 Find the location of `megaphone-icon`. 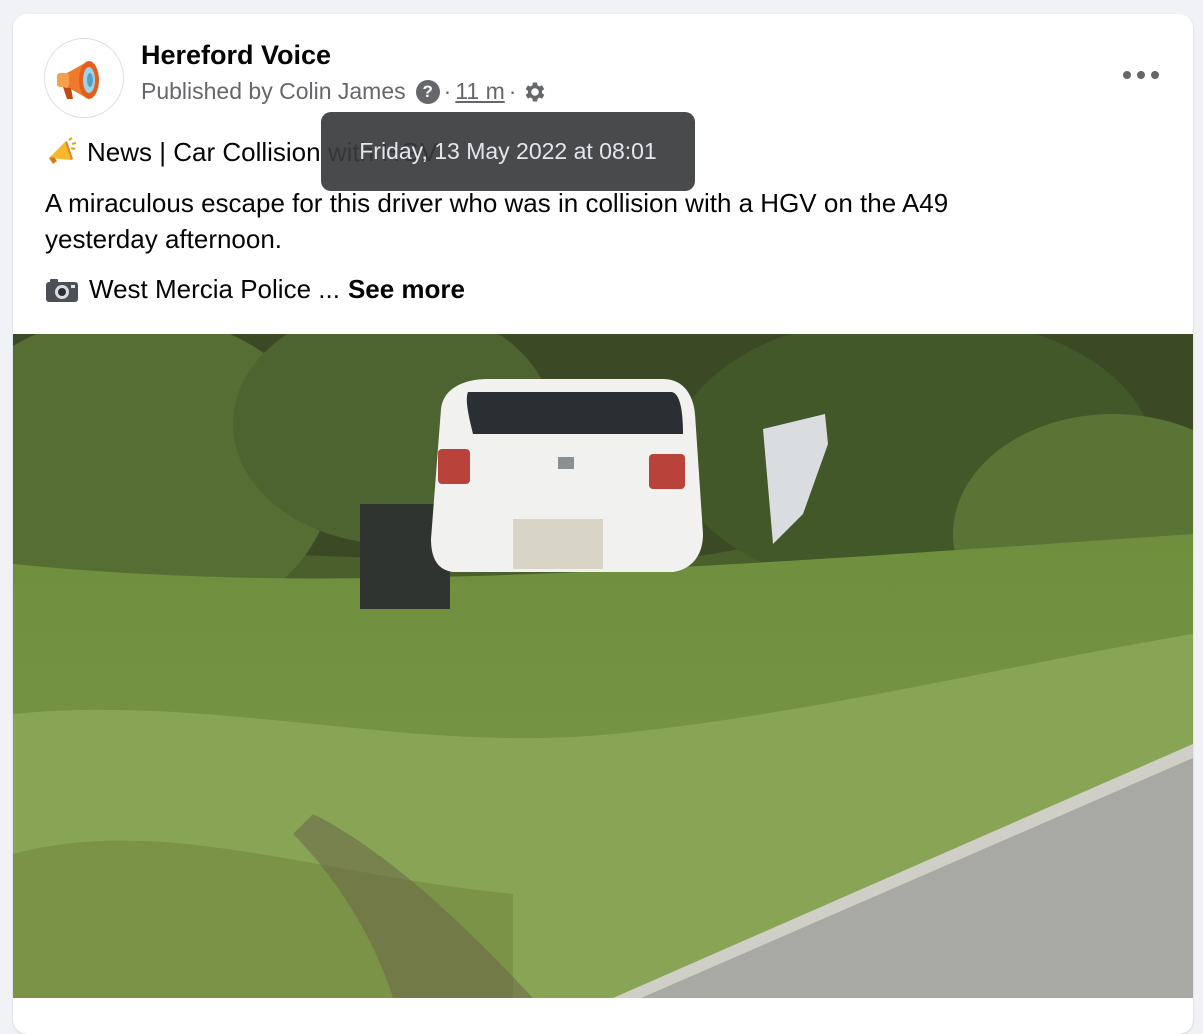

megaphone-icon is located at coordinates (61, 152).